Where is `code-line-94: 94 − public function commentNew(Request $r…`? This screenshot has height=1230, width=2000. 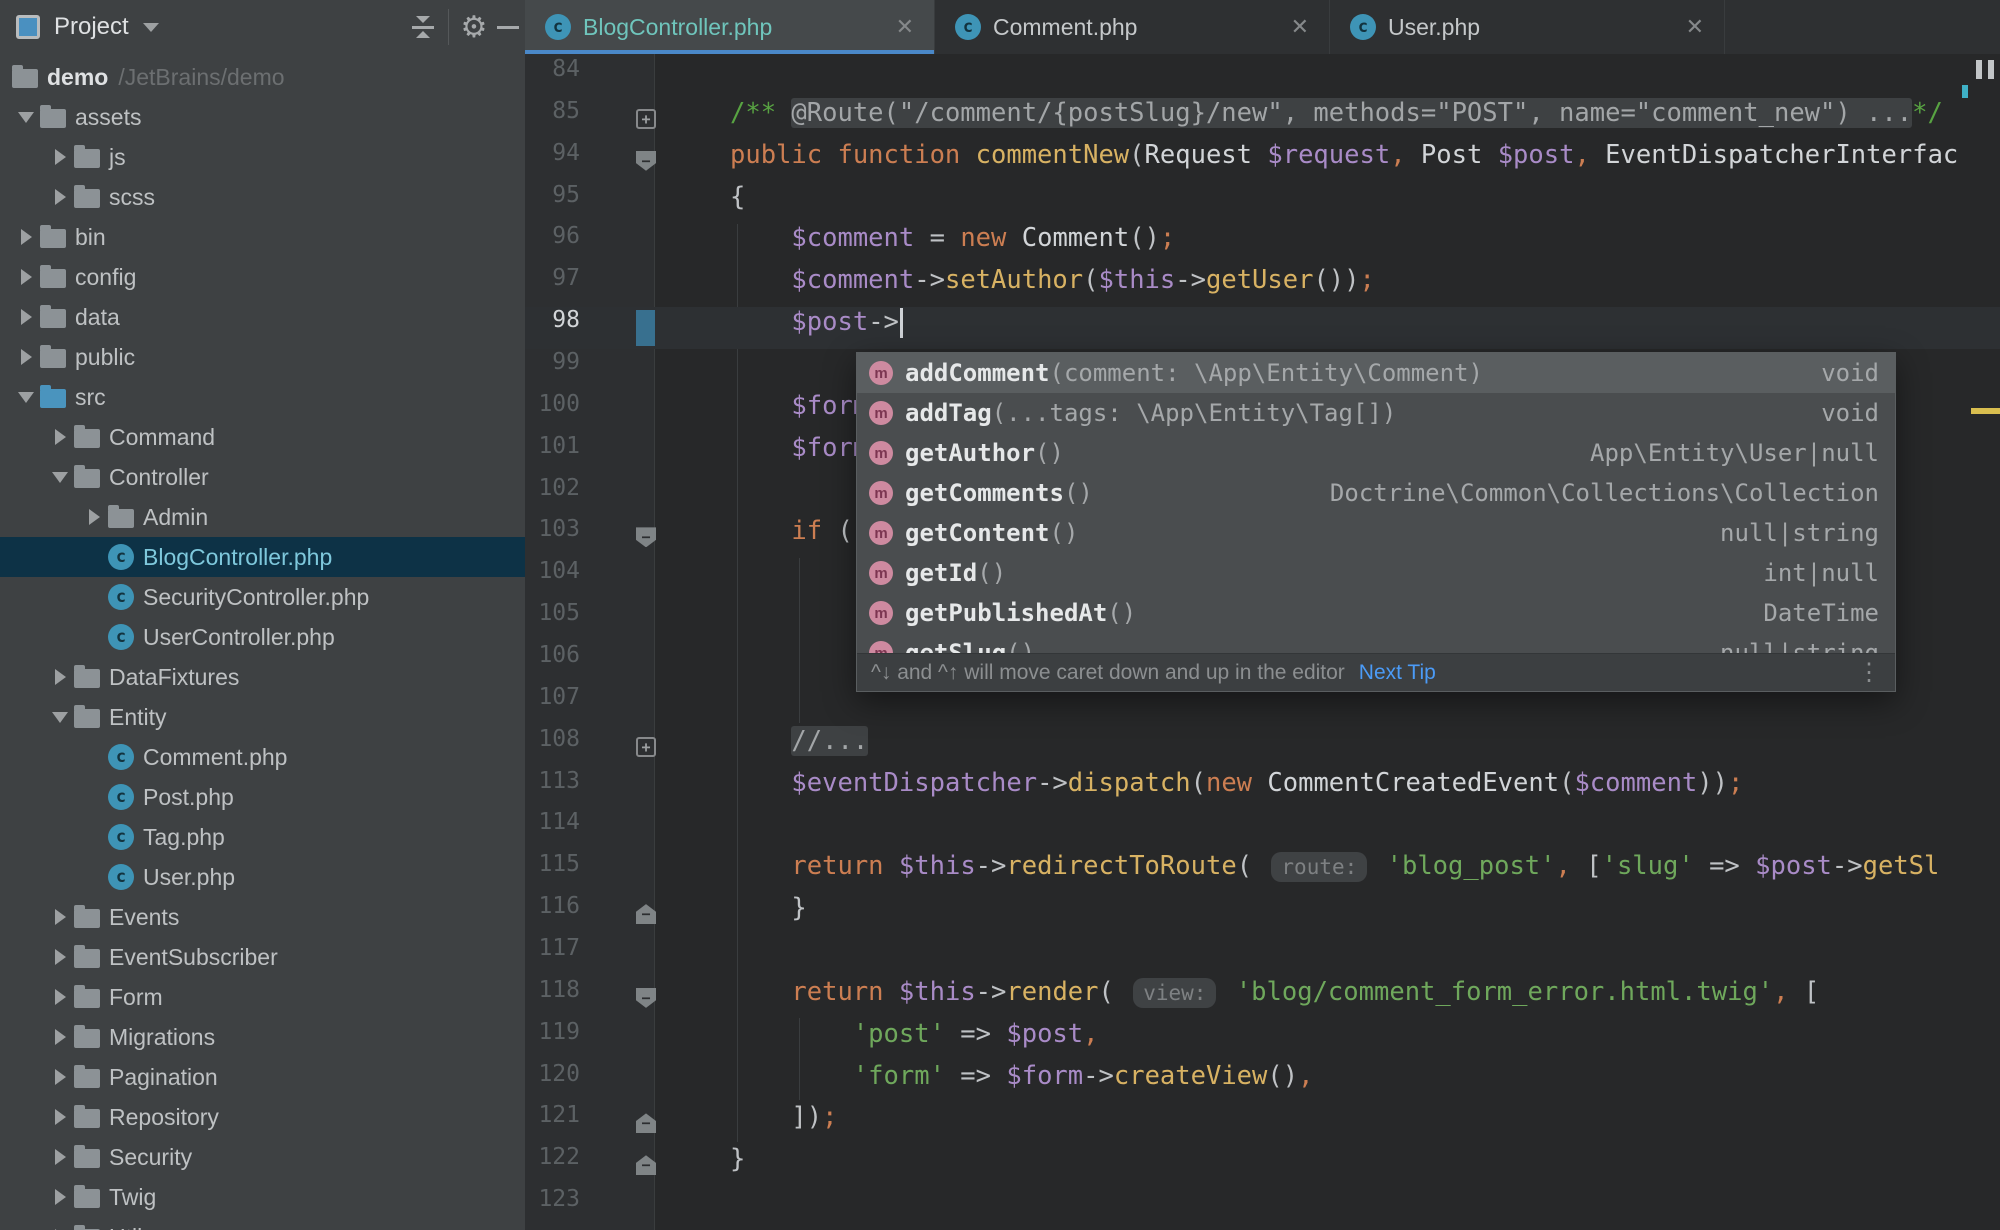
code-line-94: 94 − public function commentNew(Request $r… is located at coordinates (1262, 161).